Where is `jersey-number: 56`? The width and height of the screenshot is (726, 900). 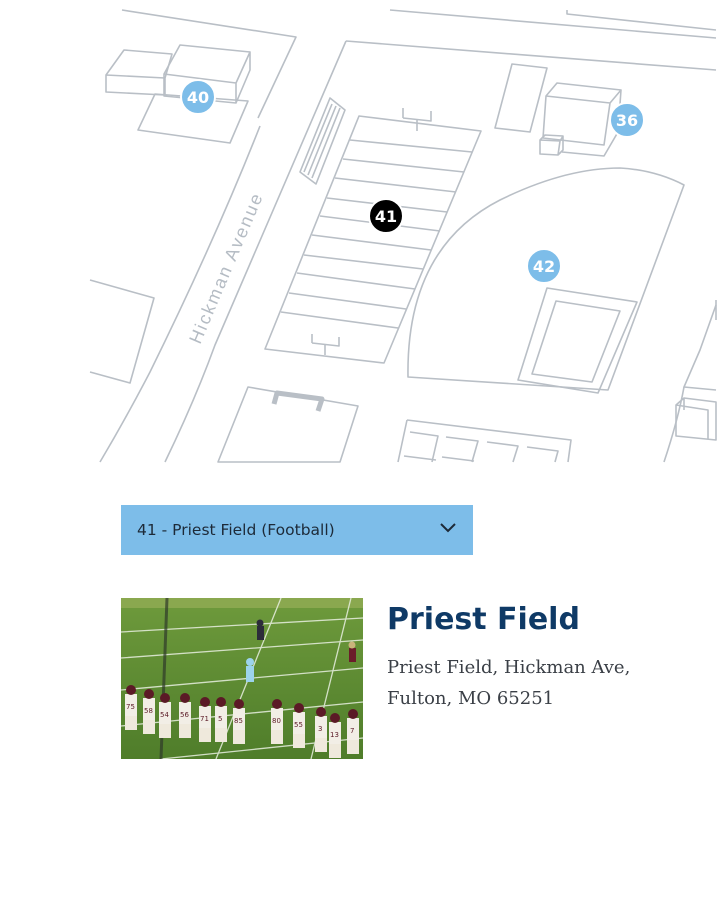
jersey-number: 56 is located at coordinates (184, 715).